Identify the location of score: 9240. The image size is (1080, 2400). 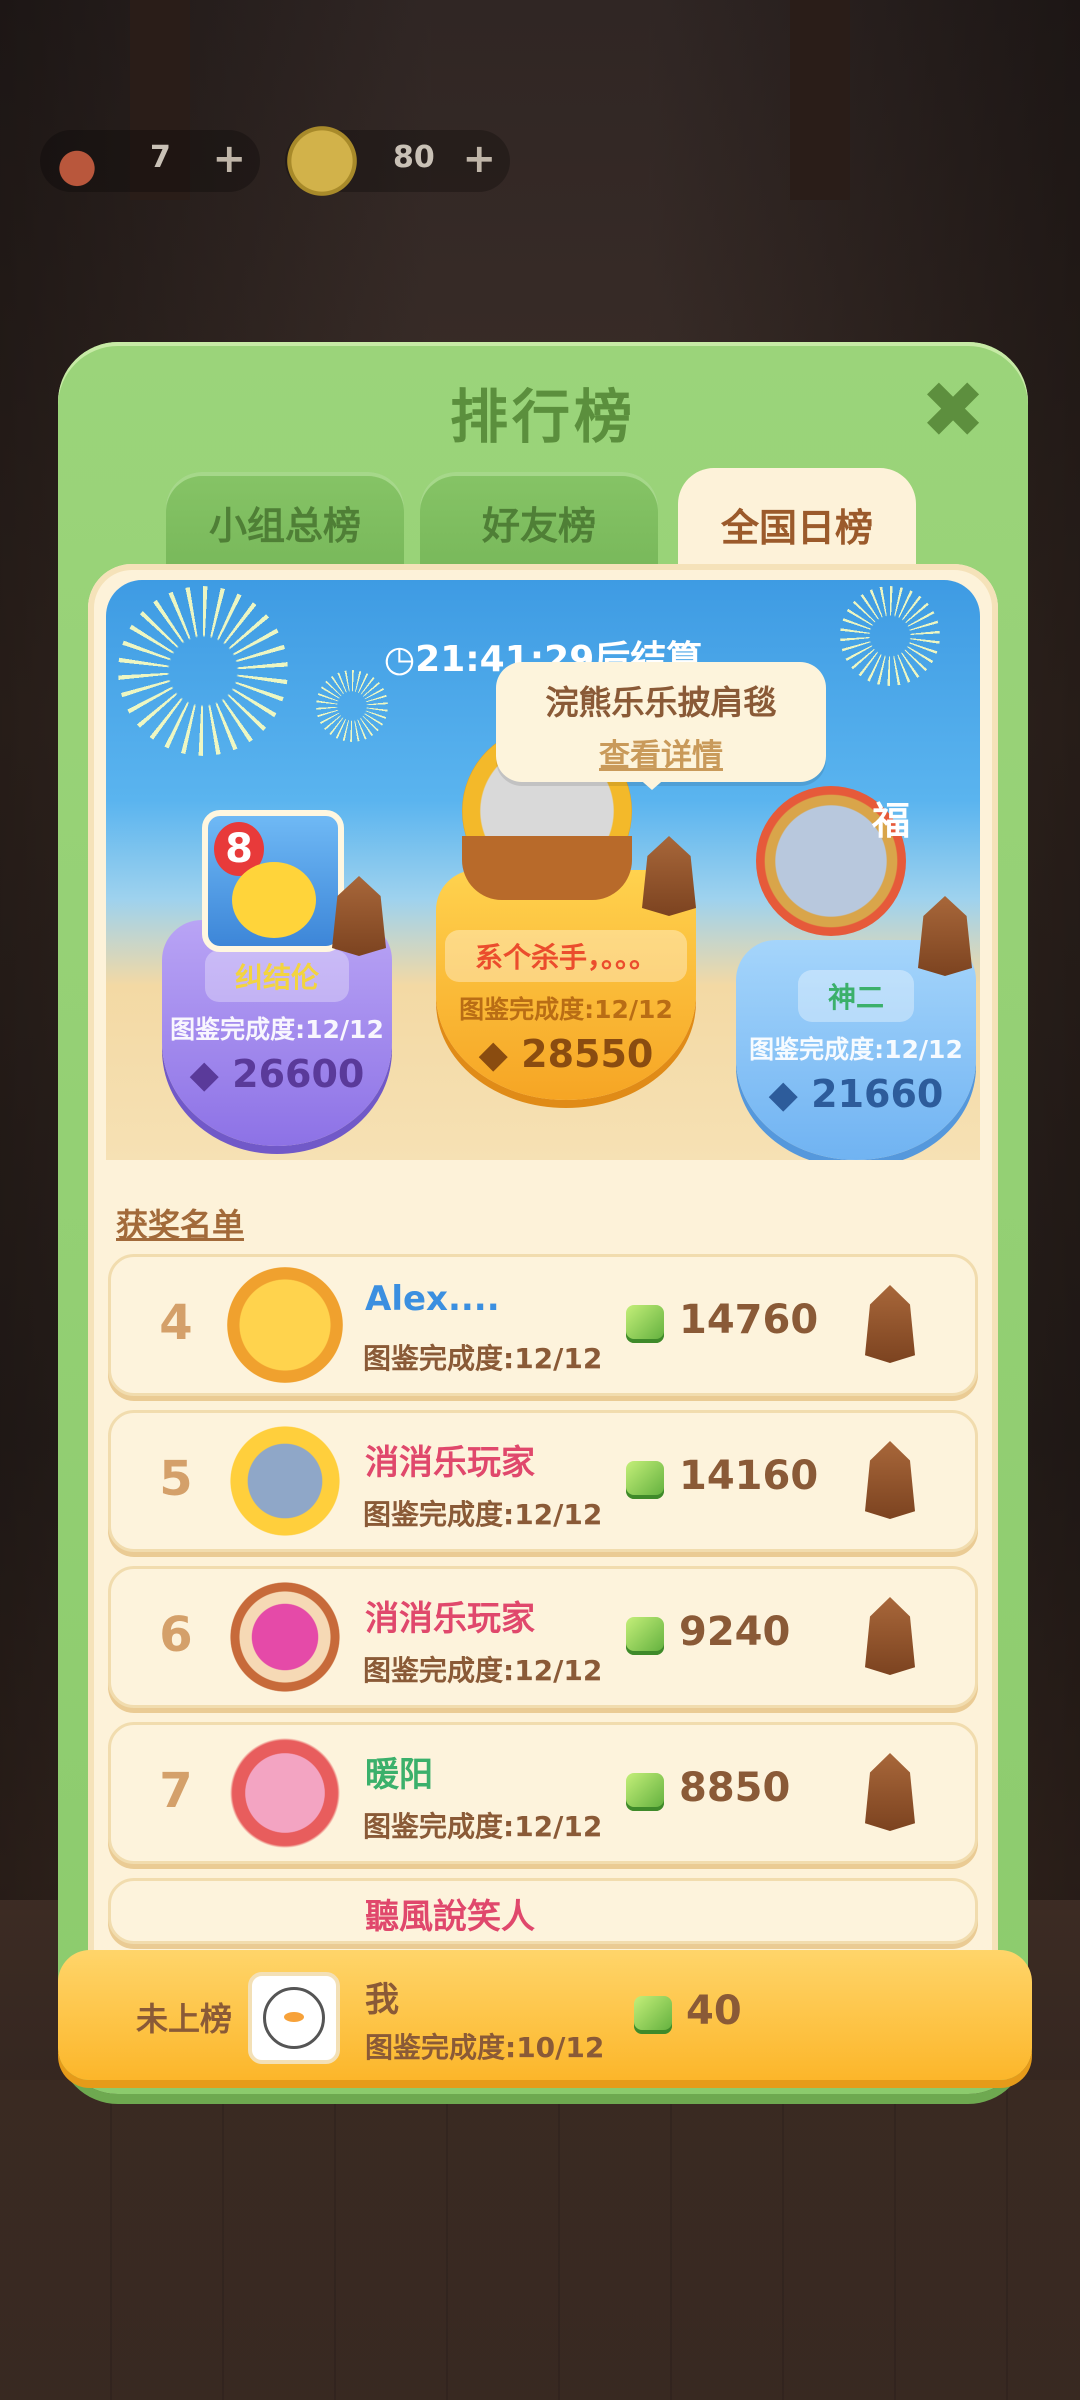
(735, 1632).